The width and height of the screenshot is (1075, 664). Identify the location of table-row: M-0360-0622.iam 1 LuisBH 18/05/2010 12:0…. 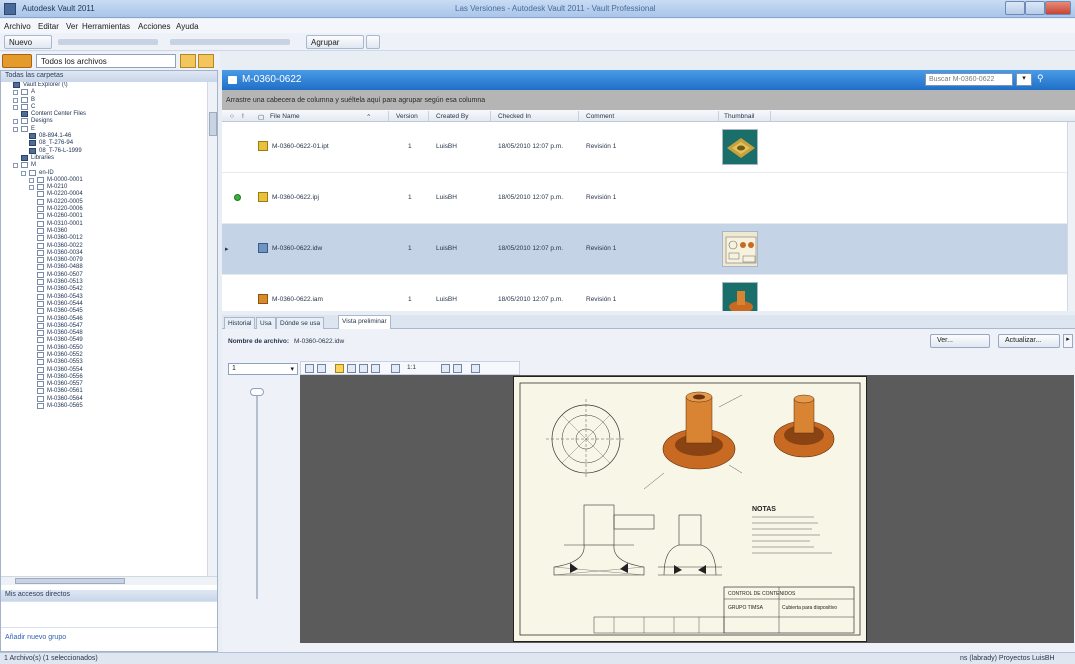
(648, 293).